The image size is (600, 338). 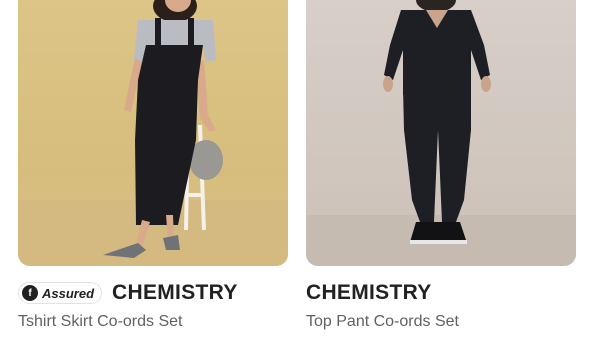 What do you see at coordinates (100, 322) in the screenshot?
I see `product-title: Tshirt Skirt Co-ords Set` at bounding box center [100, 322].